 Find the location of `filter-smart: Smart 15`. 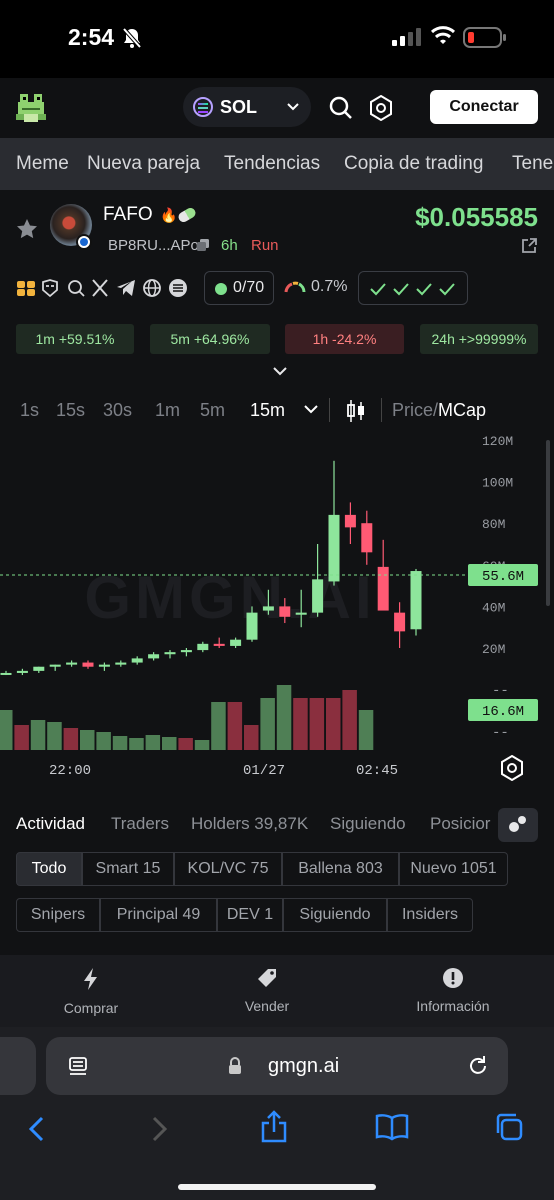

filter-smart: Smart 15 is located at coordinates (128, 869).